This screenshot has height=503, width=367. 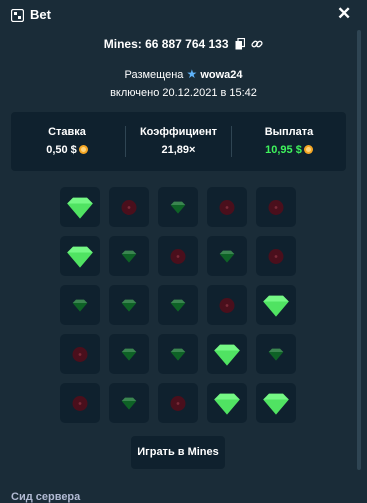 What do you see at coordinates (283, 150) in the screenshot?
I see `payout-value: 10,95 $` at bounding box center [283, 150].